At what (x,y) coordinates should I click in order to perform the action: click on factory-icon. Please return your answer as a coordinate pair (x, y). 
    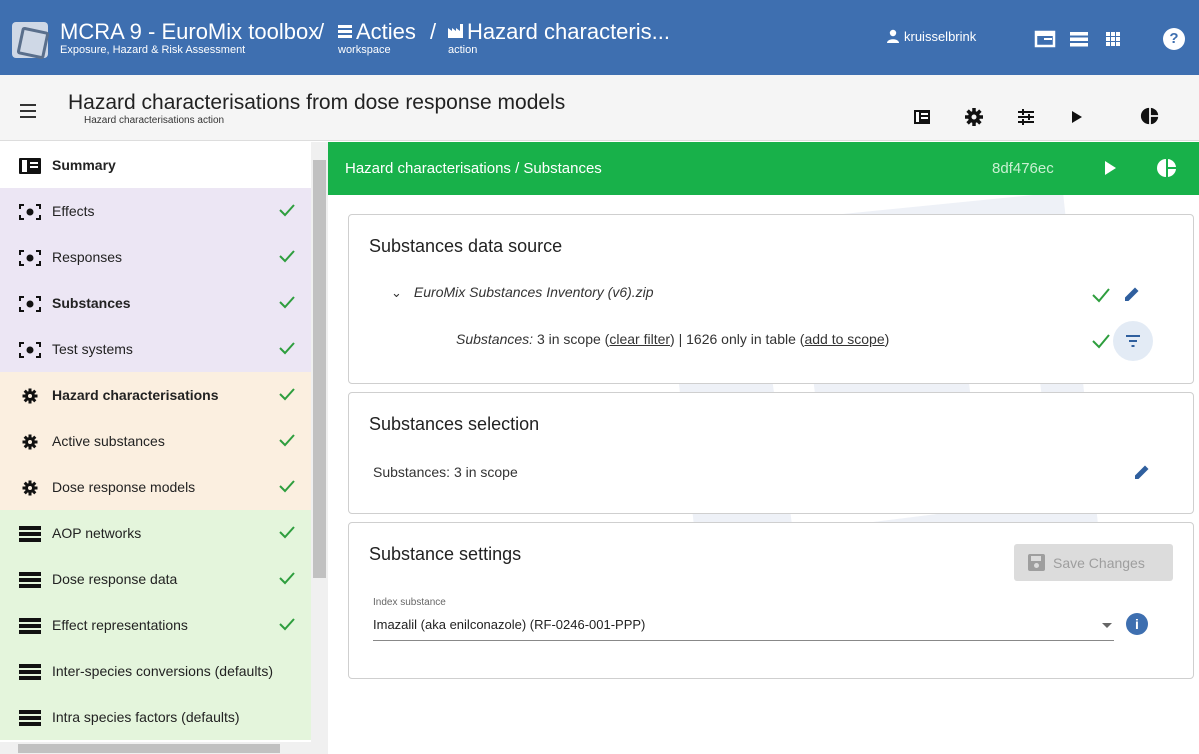
    Looking at the image, I should click on (455, 31).